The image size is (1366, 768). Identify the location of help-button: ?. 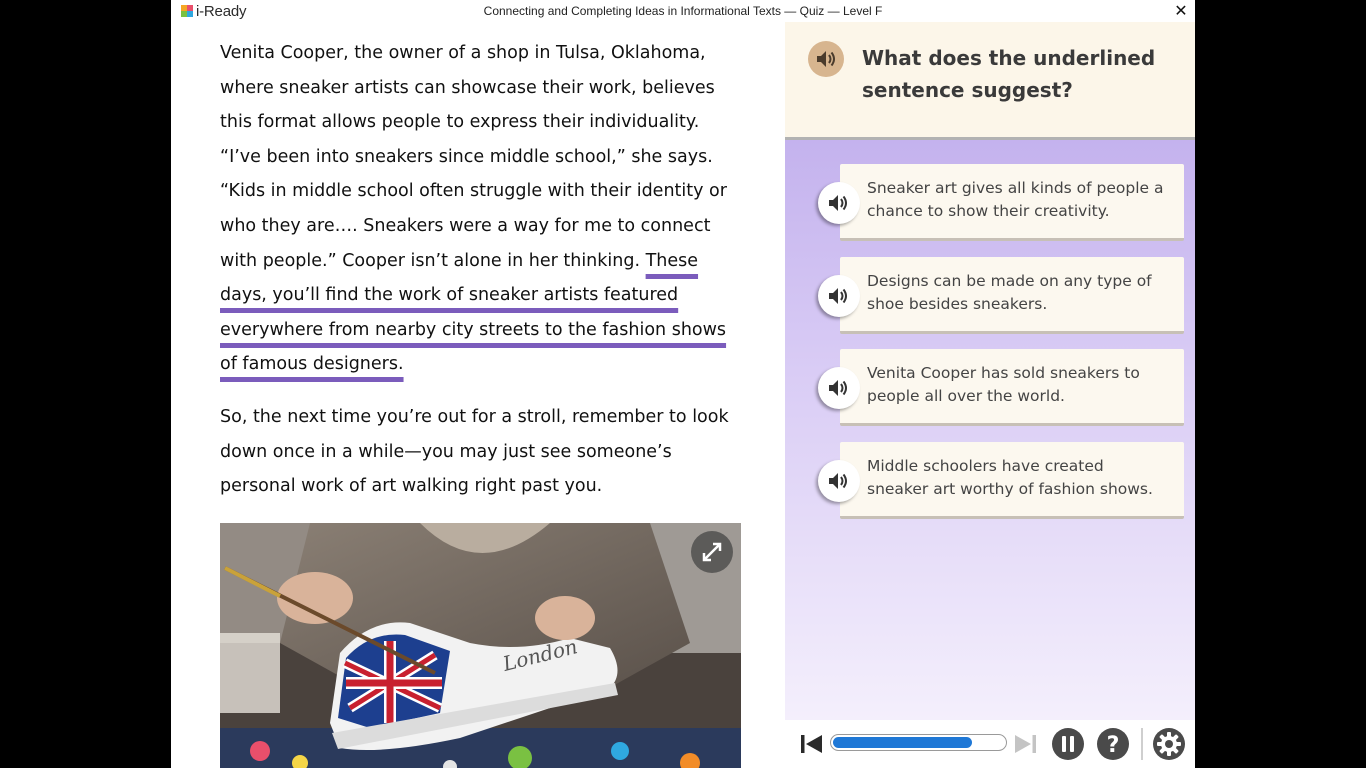
(1113, 746).